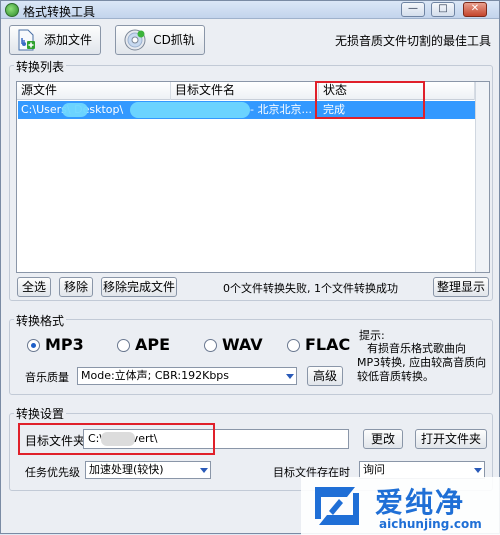 The height and width of the screenshot is (535, 500). I want to click on status-highlight-box, so click(370, 100).